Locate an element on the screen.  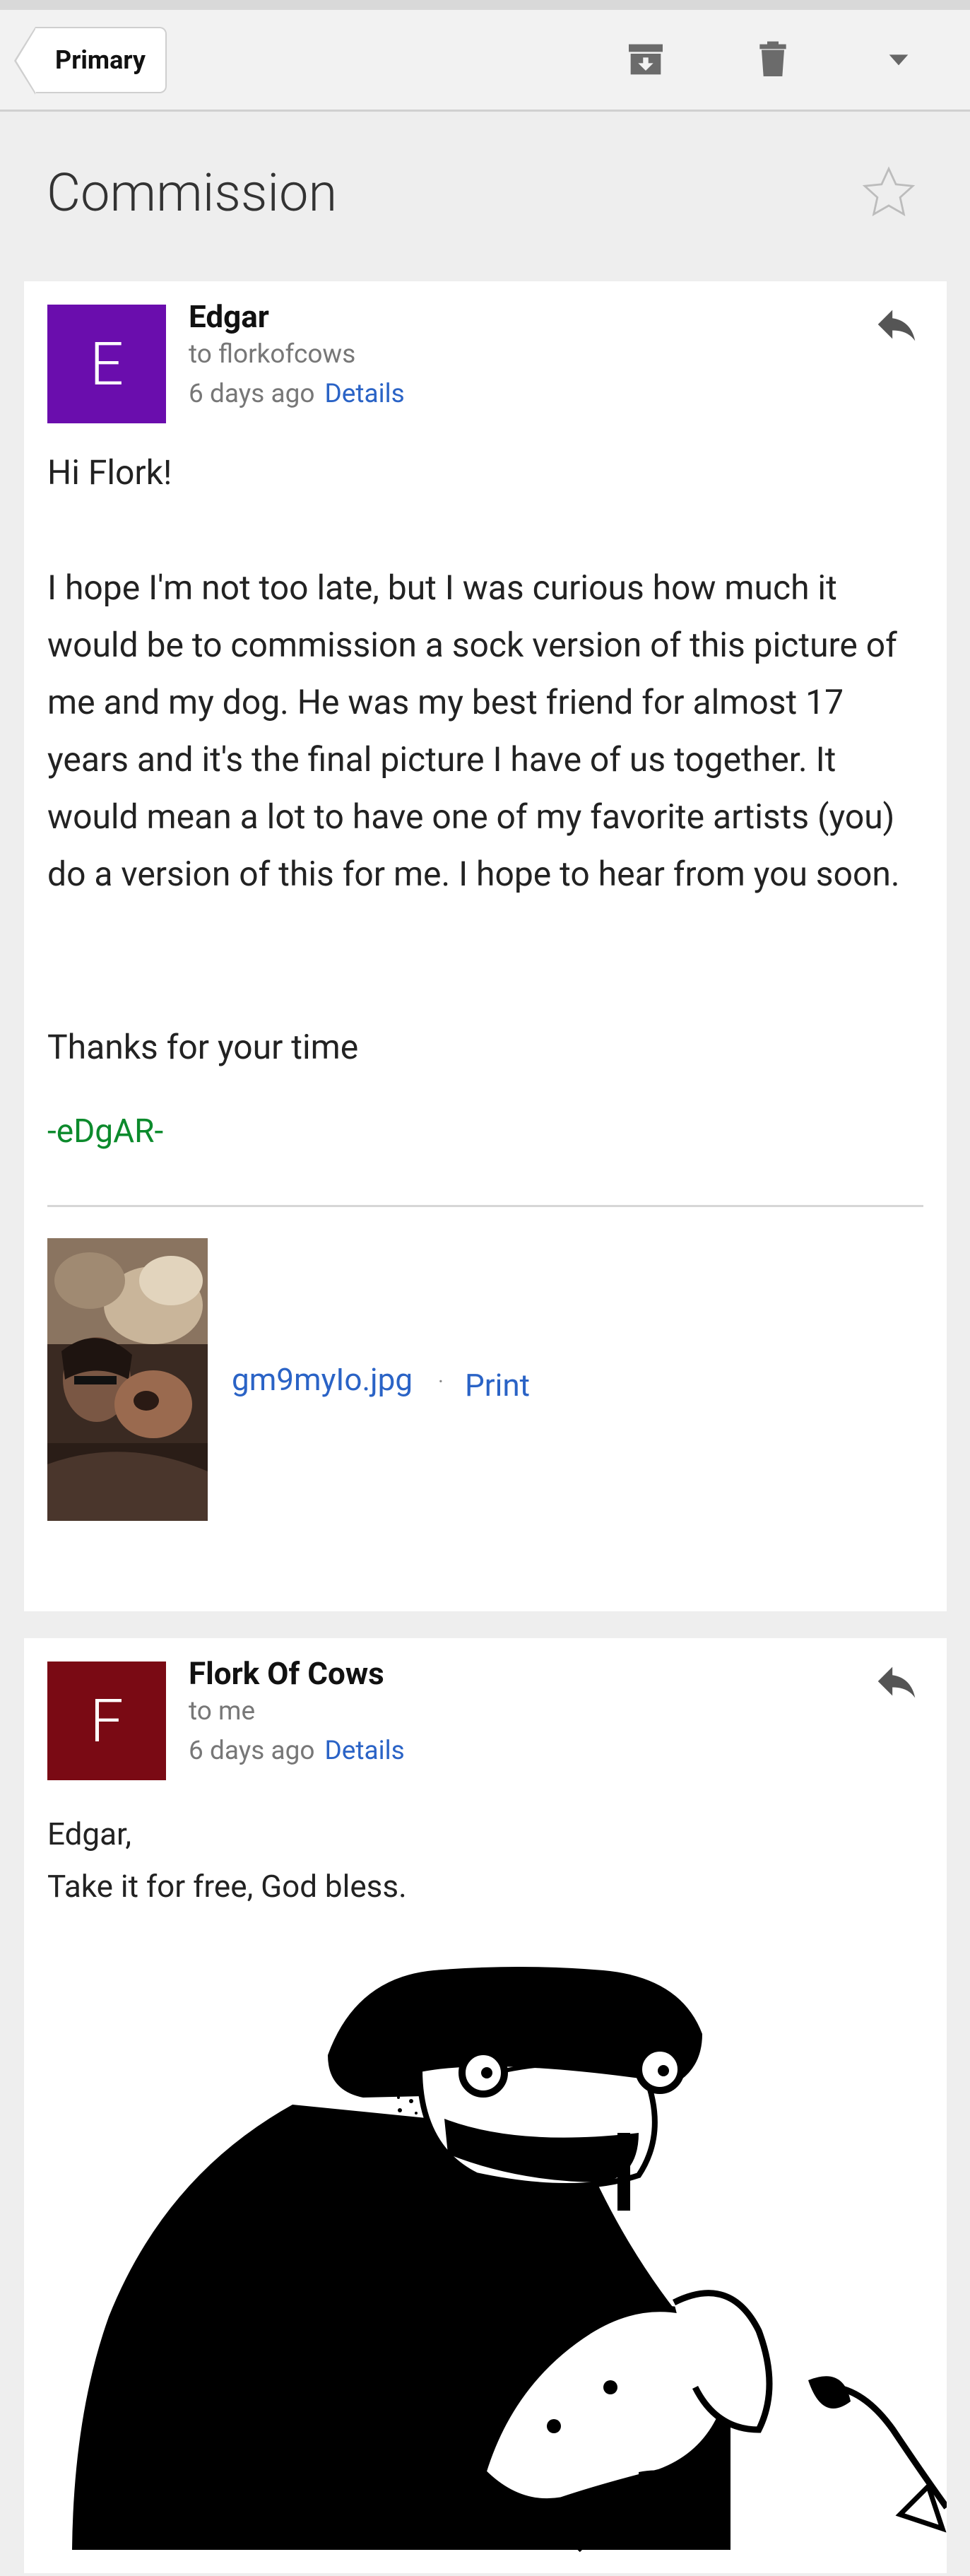
message-closing: Thanks for your time is located at coordinates (203, 1047).